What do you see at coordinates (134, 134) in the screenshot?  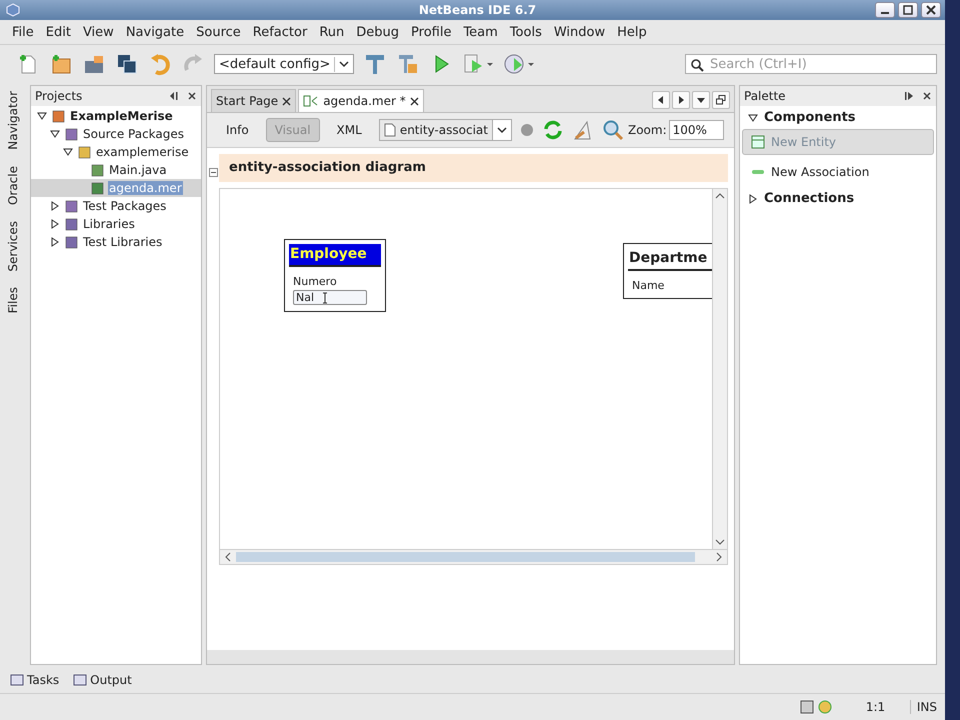 I see `tree-item: Source Packages` at bounding box center [134, 134].